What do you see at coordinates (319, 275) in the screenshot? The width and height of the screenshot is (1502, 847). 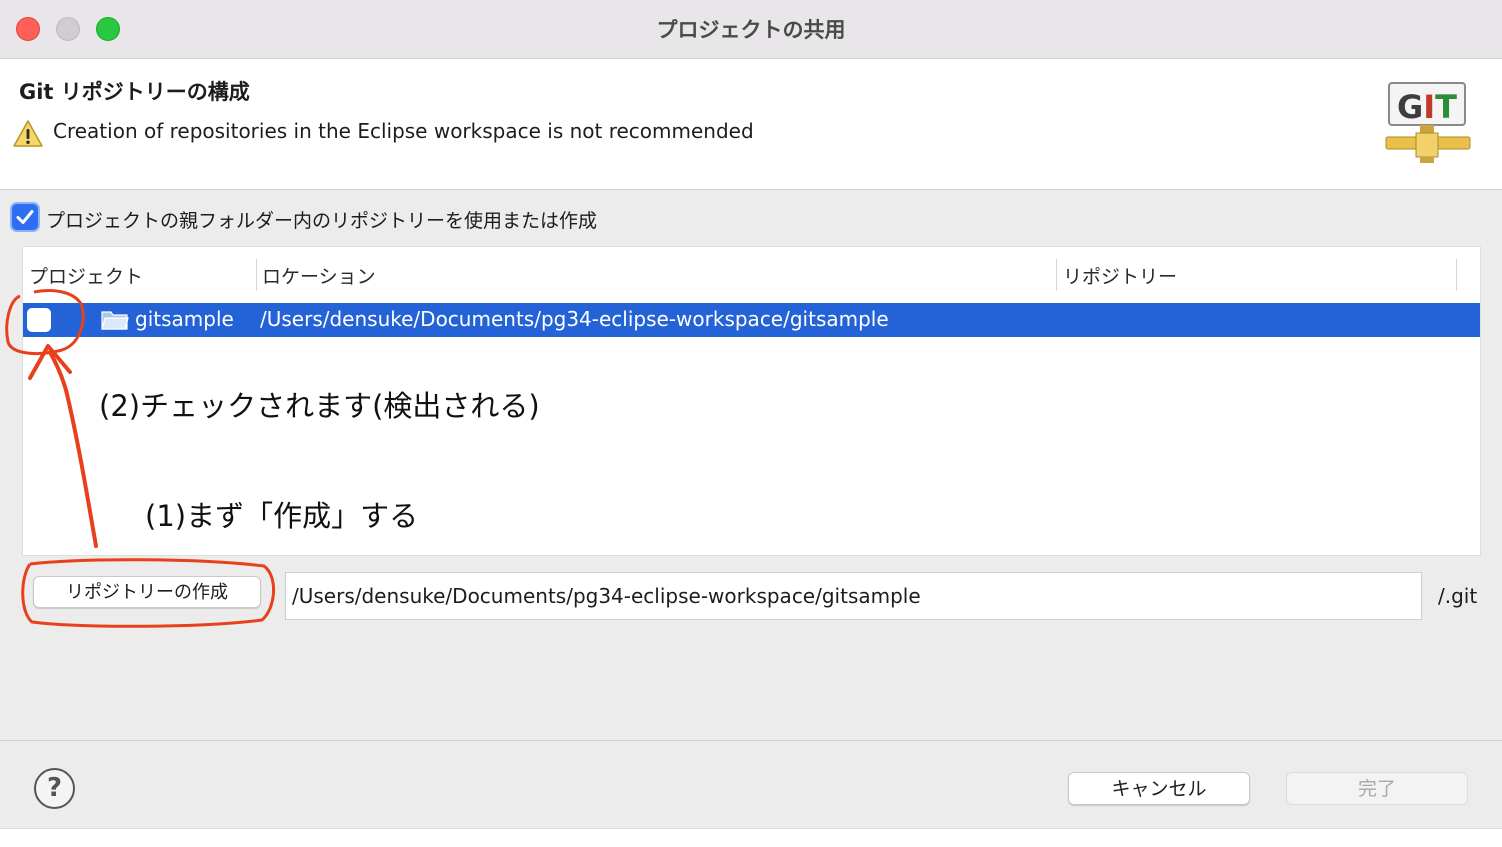 I see `column-header-location: ロケーション` at bounding box center [319, 275].